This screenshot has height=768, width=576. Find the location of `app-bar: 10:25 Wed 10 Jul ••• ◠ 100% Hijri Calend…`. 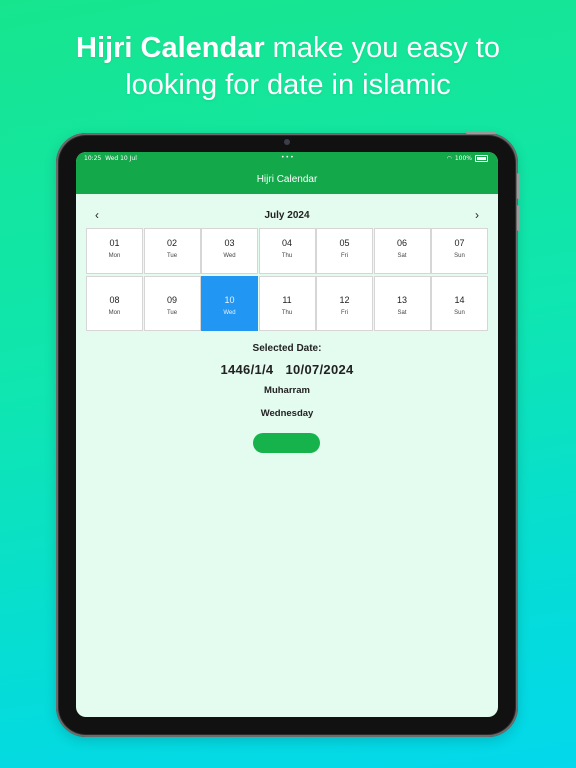

app-bar: 10:25 Wed 10 Jul ••• ◠ 100% Hijri Calend… is located at coordinates (287, 173).